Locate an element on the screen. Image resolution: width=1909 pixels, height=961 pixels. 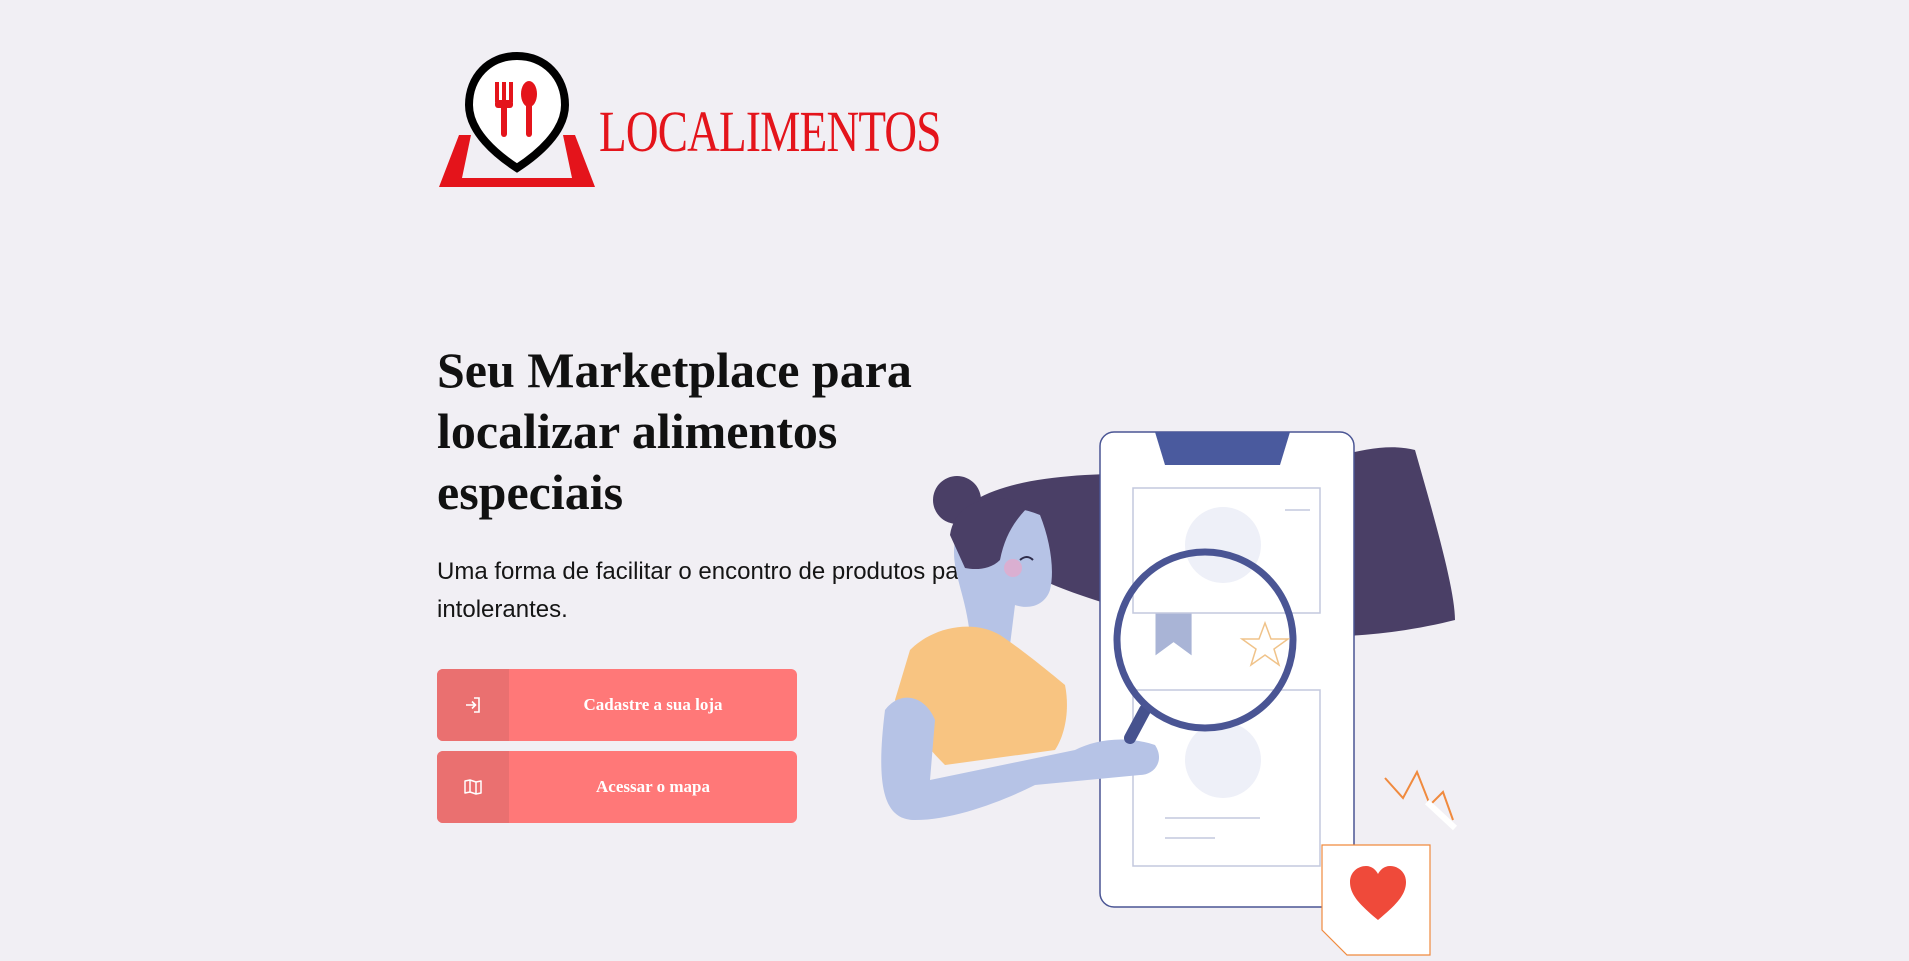
register-store-label: Cadastre a sua loja is located at coordinates (653, 704).